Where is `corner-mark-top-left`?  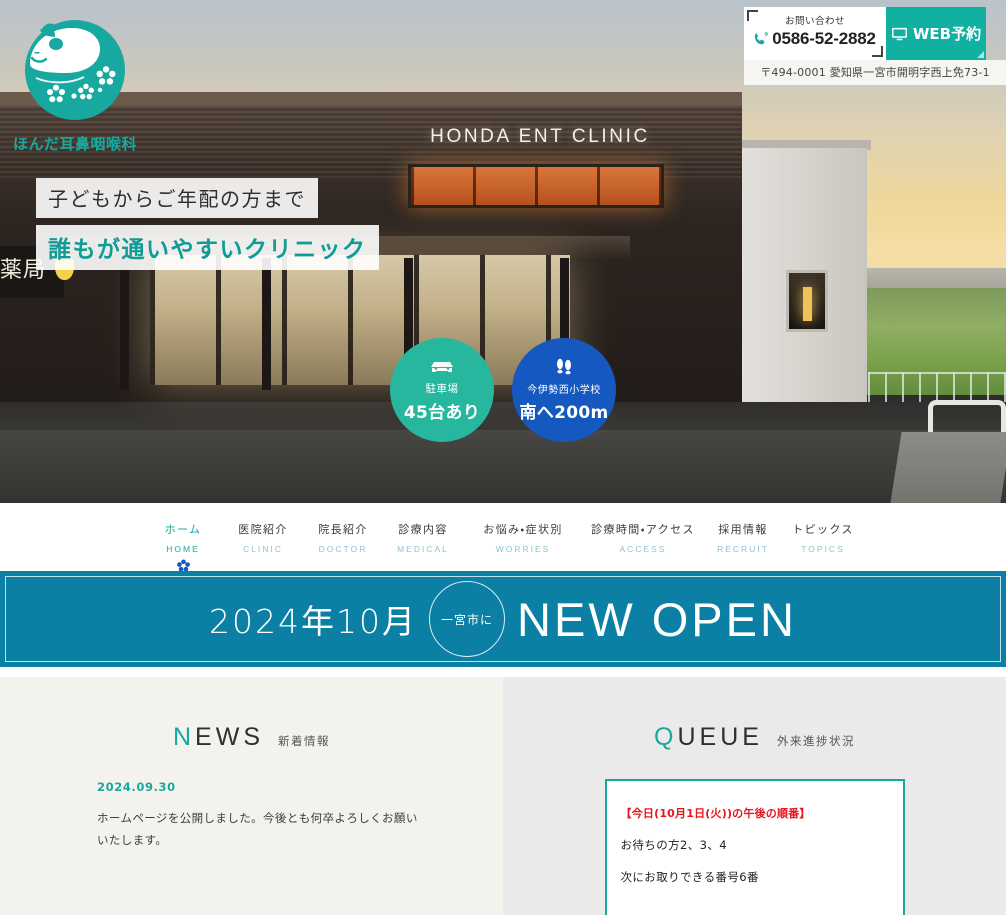
corner-mark-top-left is located at coordinates (752, 15).